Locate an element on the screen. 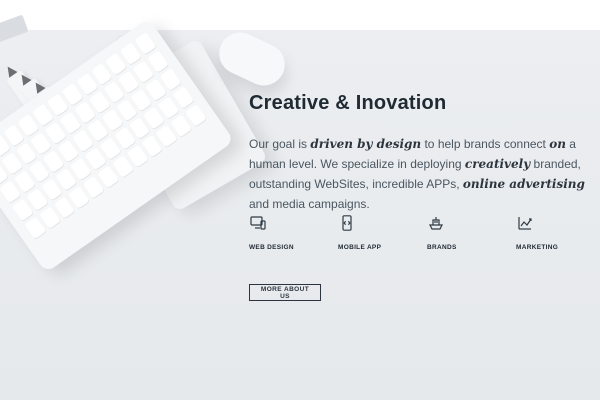 Image resolution: width=600 pixels, height=400 pixels. ship-icon is located at coordinates (436, 223).